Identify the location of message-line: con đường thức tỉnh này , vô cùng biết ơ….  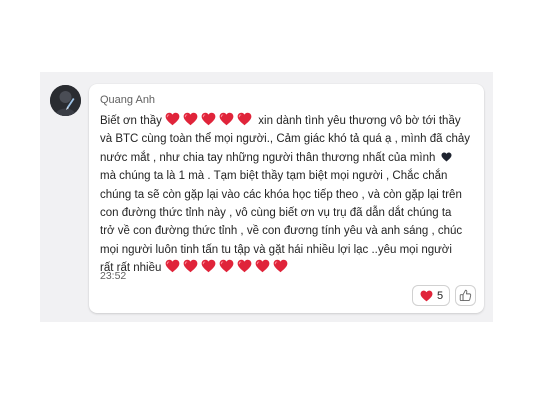
(276, 213).